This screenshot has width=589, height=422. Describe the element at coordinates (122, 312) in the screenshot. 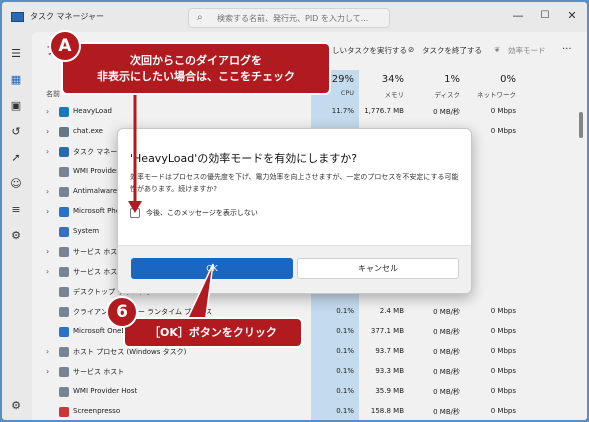

I see `callout-6-badge: 6` at that location.